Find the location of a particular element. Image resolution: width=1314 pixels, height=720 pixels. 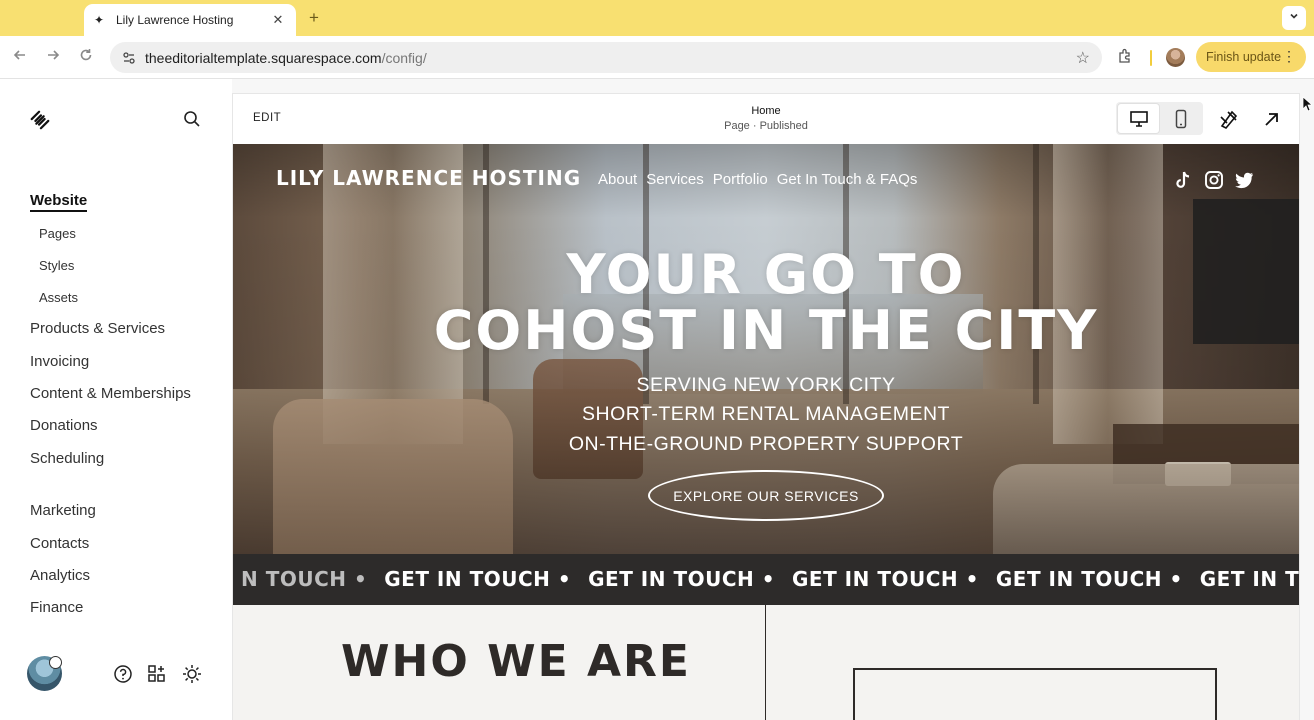

device-preview-toggle is located at coordinates (1159, 118).